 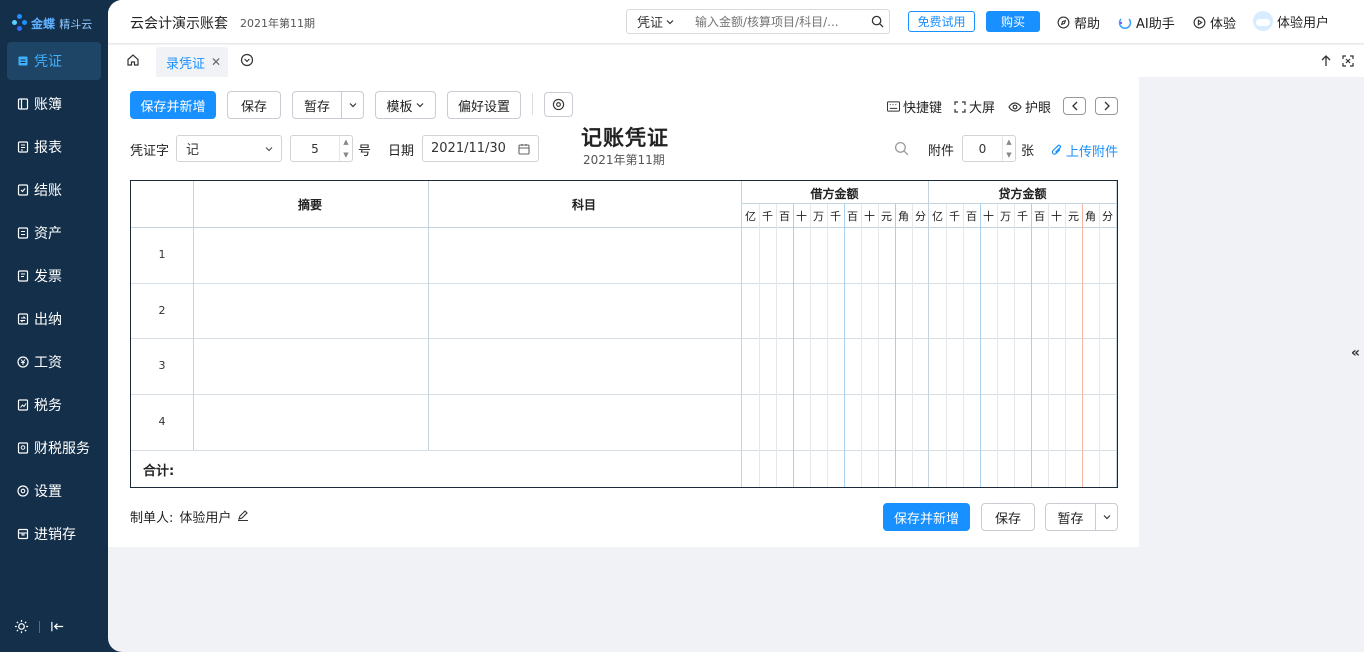 What do you see at coordinates (1013, 21) in the screenshot?
I see `buy-button: 购买` at bounding box center [1013, 21].